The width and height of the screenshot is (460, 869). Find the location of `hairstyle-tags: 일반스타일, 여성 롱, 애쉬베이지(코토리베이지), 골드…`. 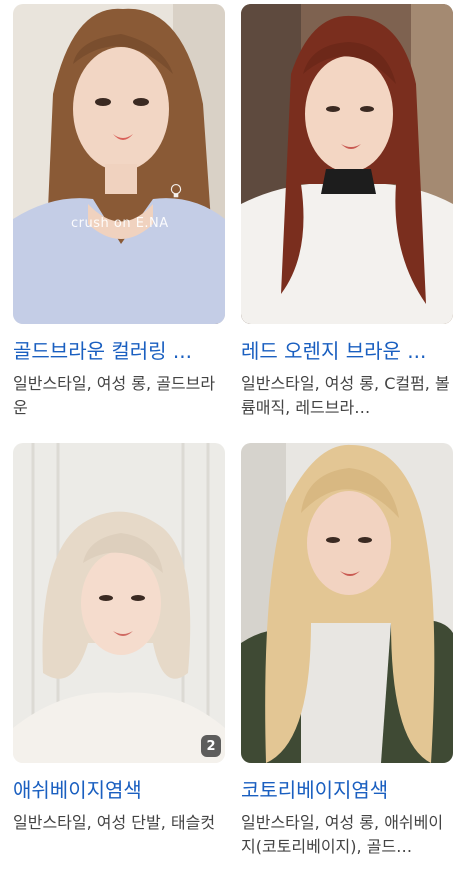

hairstyle-tags: 일반스타일, 여성 롱, 애쉬베이지(코토리베이지), 골드… is located at coordinates (342, 834).